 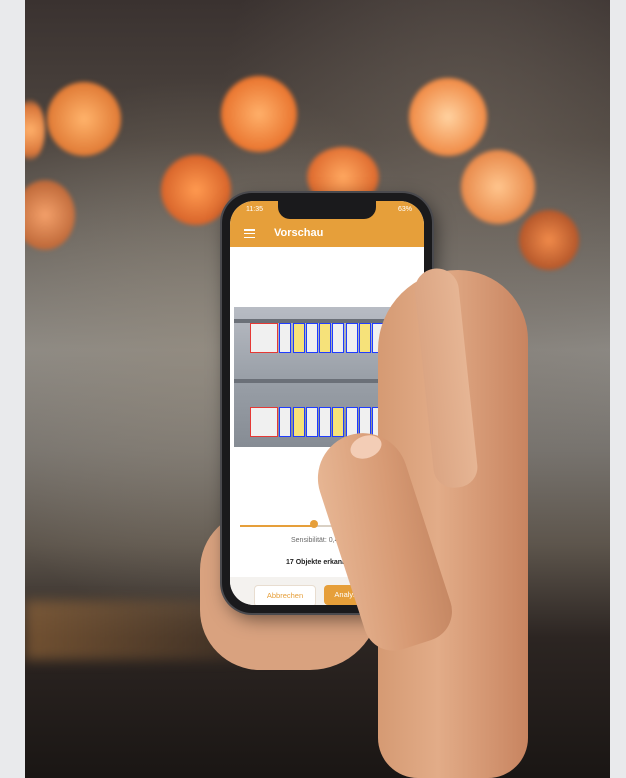 I want to click on detected-count: 17 Objekte erkannt, so click(x=317, y=562).